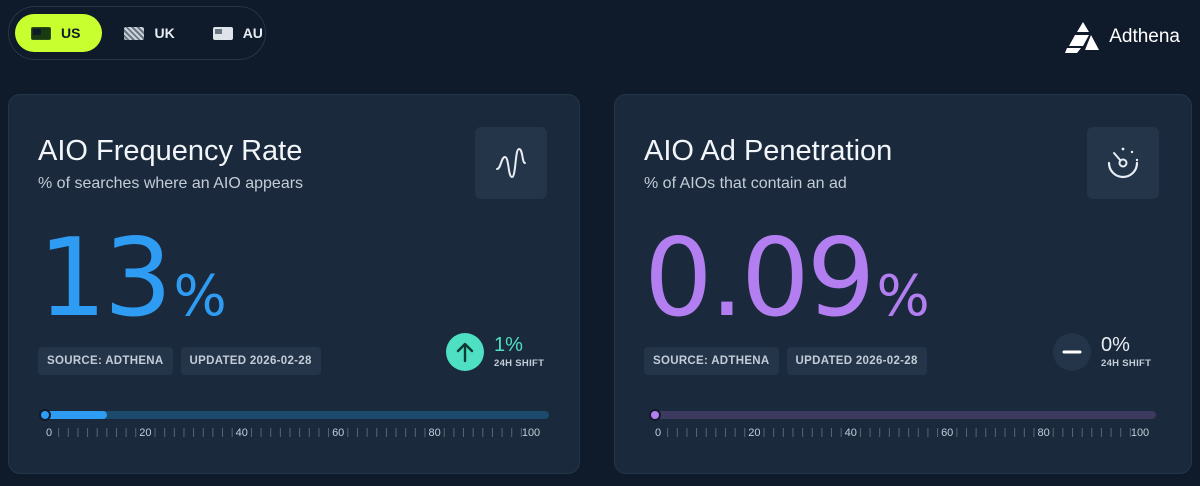  Describe the element at coordinates (170, 151) in the screenshot. I see `card-title: AIO Frequency Rate` at that location.